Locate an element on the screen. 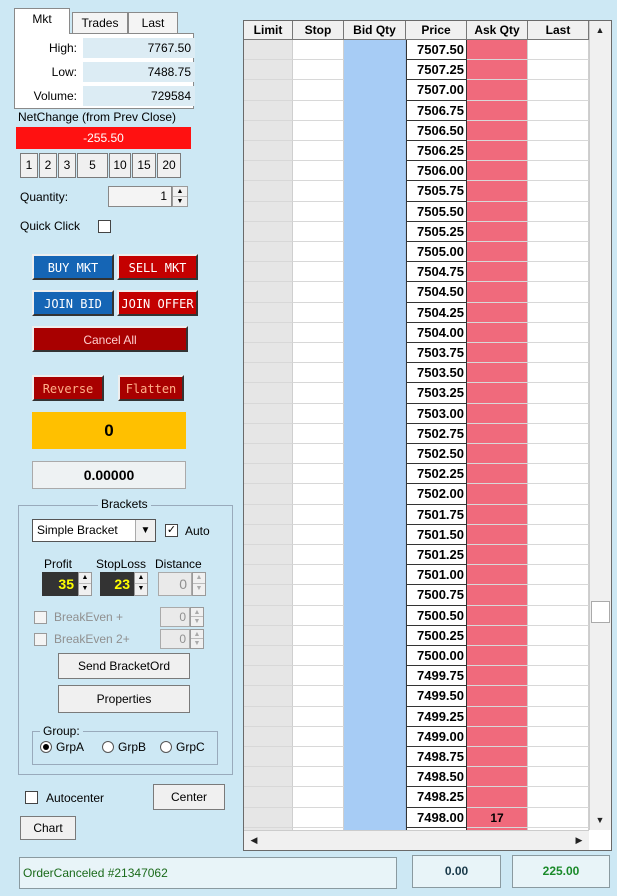 The width and height of the screenshot is (617, 896). price-cell: 7505.75 is located at coordinates (436, 191).